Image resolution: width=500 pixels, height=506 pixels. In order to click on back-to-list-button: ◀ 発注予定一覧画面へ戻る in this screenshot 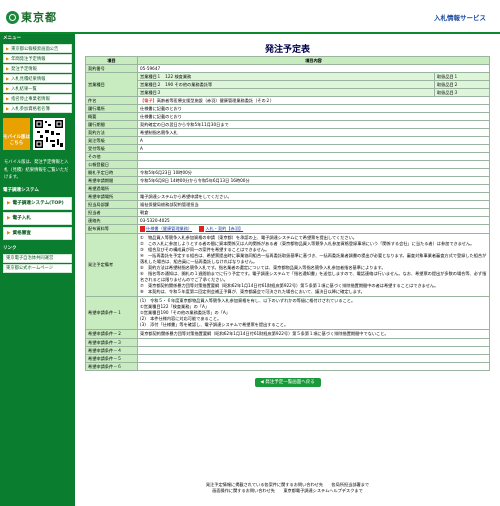, I will do `click(287, 382)`.